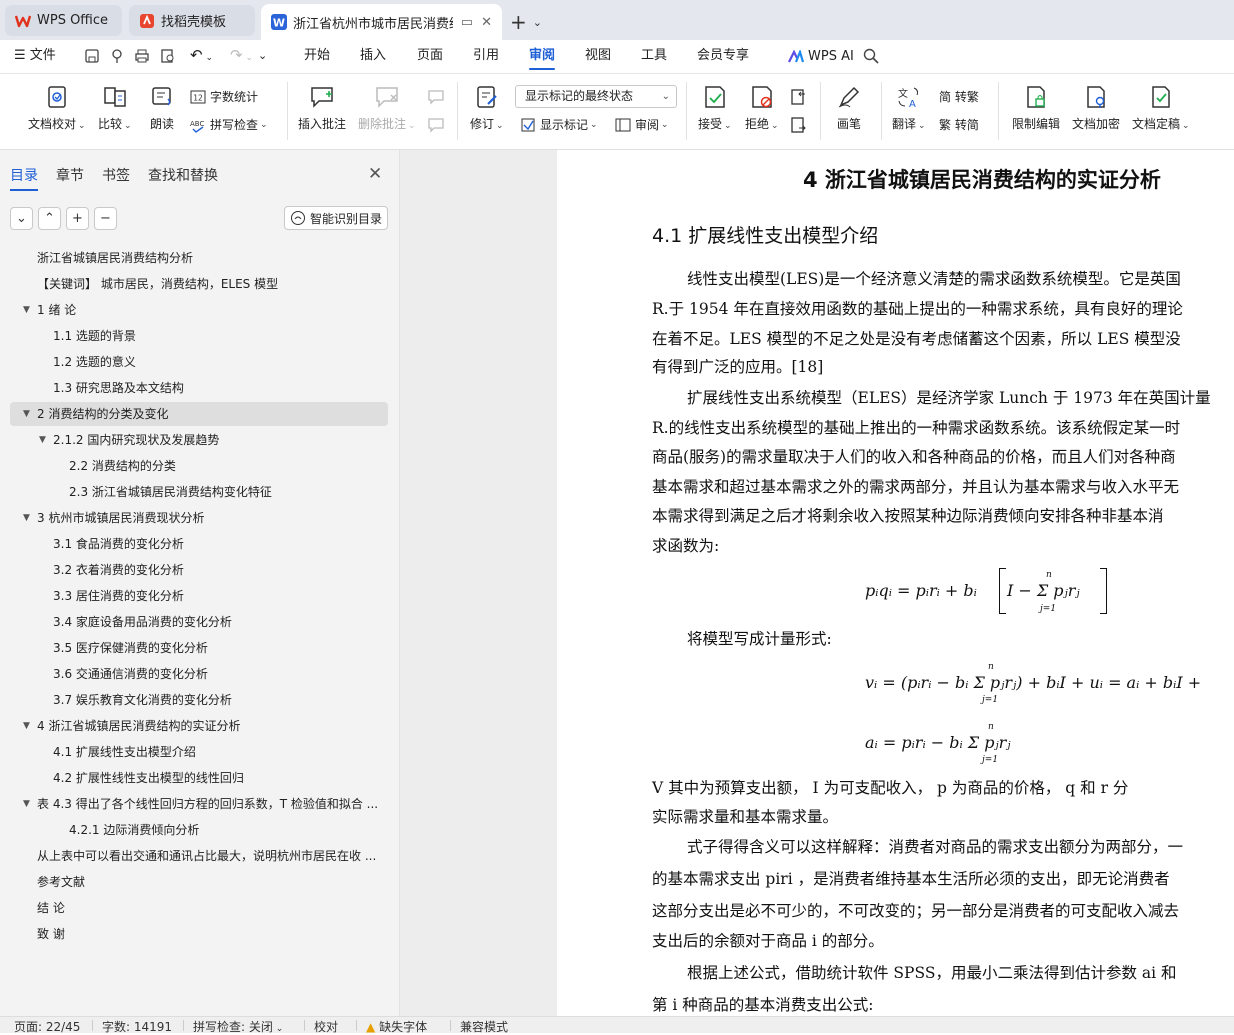 Image resolution: width=1234 pixels, height=1035 pixels. Describe the element at coordinates (199, 336) in the screenshot. I see `toc-item: 1.1 选题的背景` at that location.